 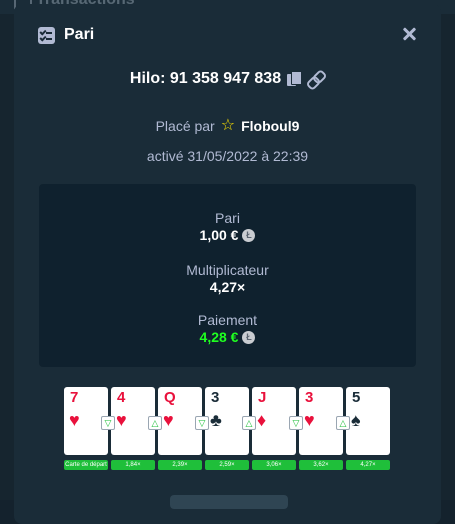 I want to click on star-icon: ☆, so click(x=228, y=125).